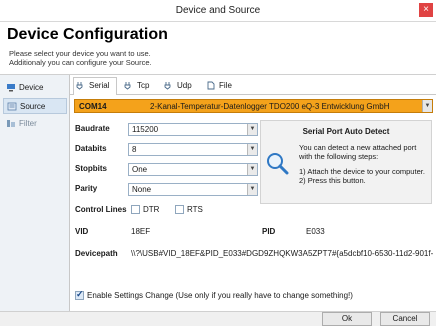 This screenshot has height=326, width=436. I want to click on vid-value: 18EF, so click(141, 231).